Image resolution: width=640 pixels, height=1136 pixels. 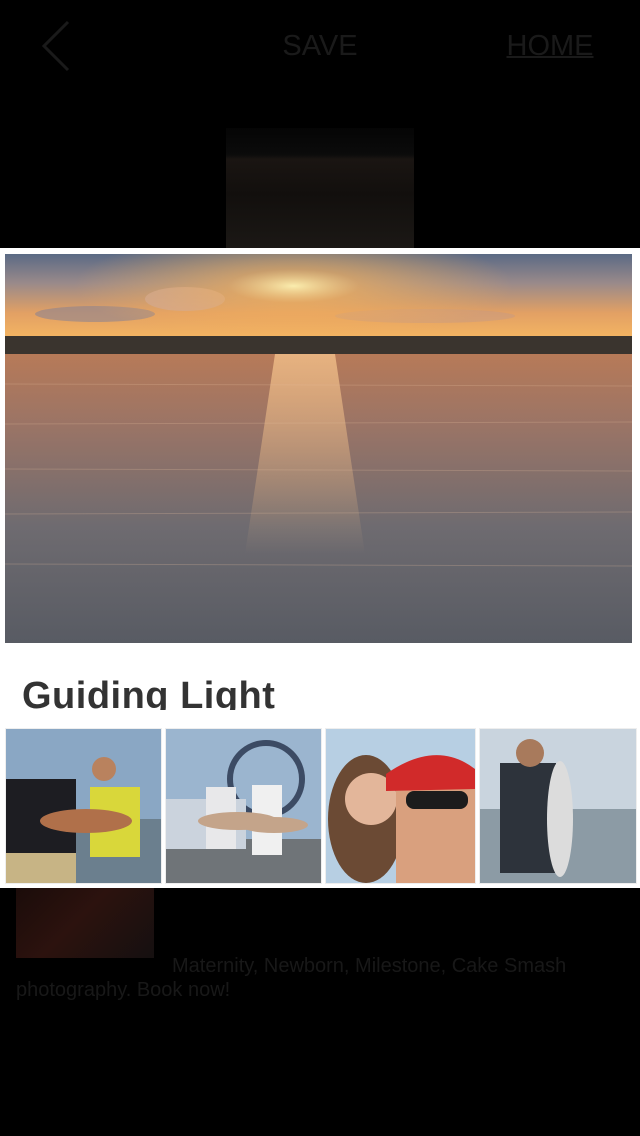 I want to click on background-photo-thumbnail, so click(x=320, y=188).